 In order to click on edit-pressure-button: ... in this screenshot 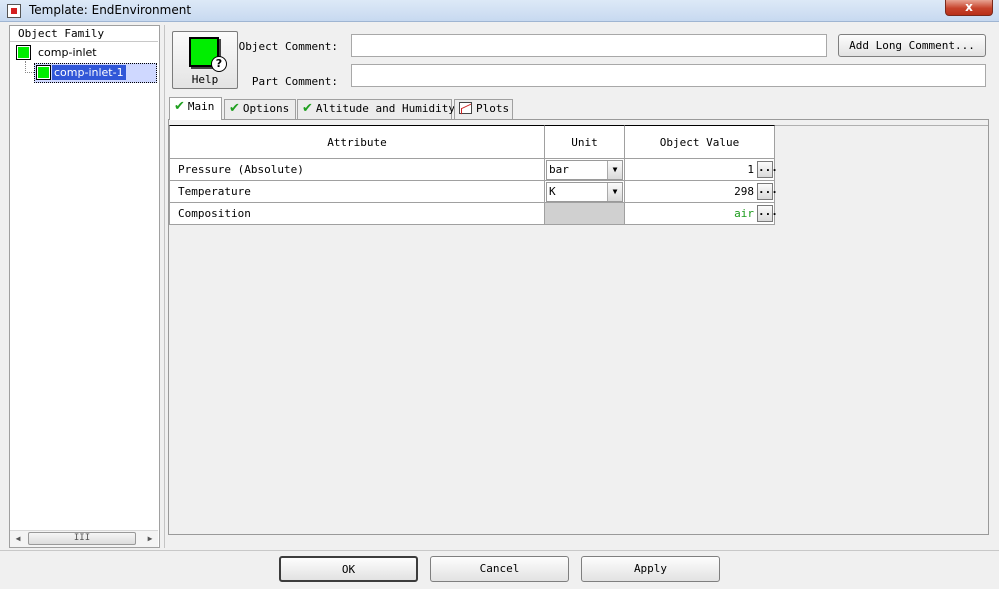, I will do `click(767, 169)`.